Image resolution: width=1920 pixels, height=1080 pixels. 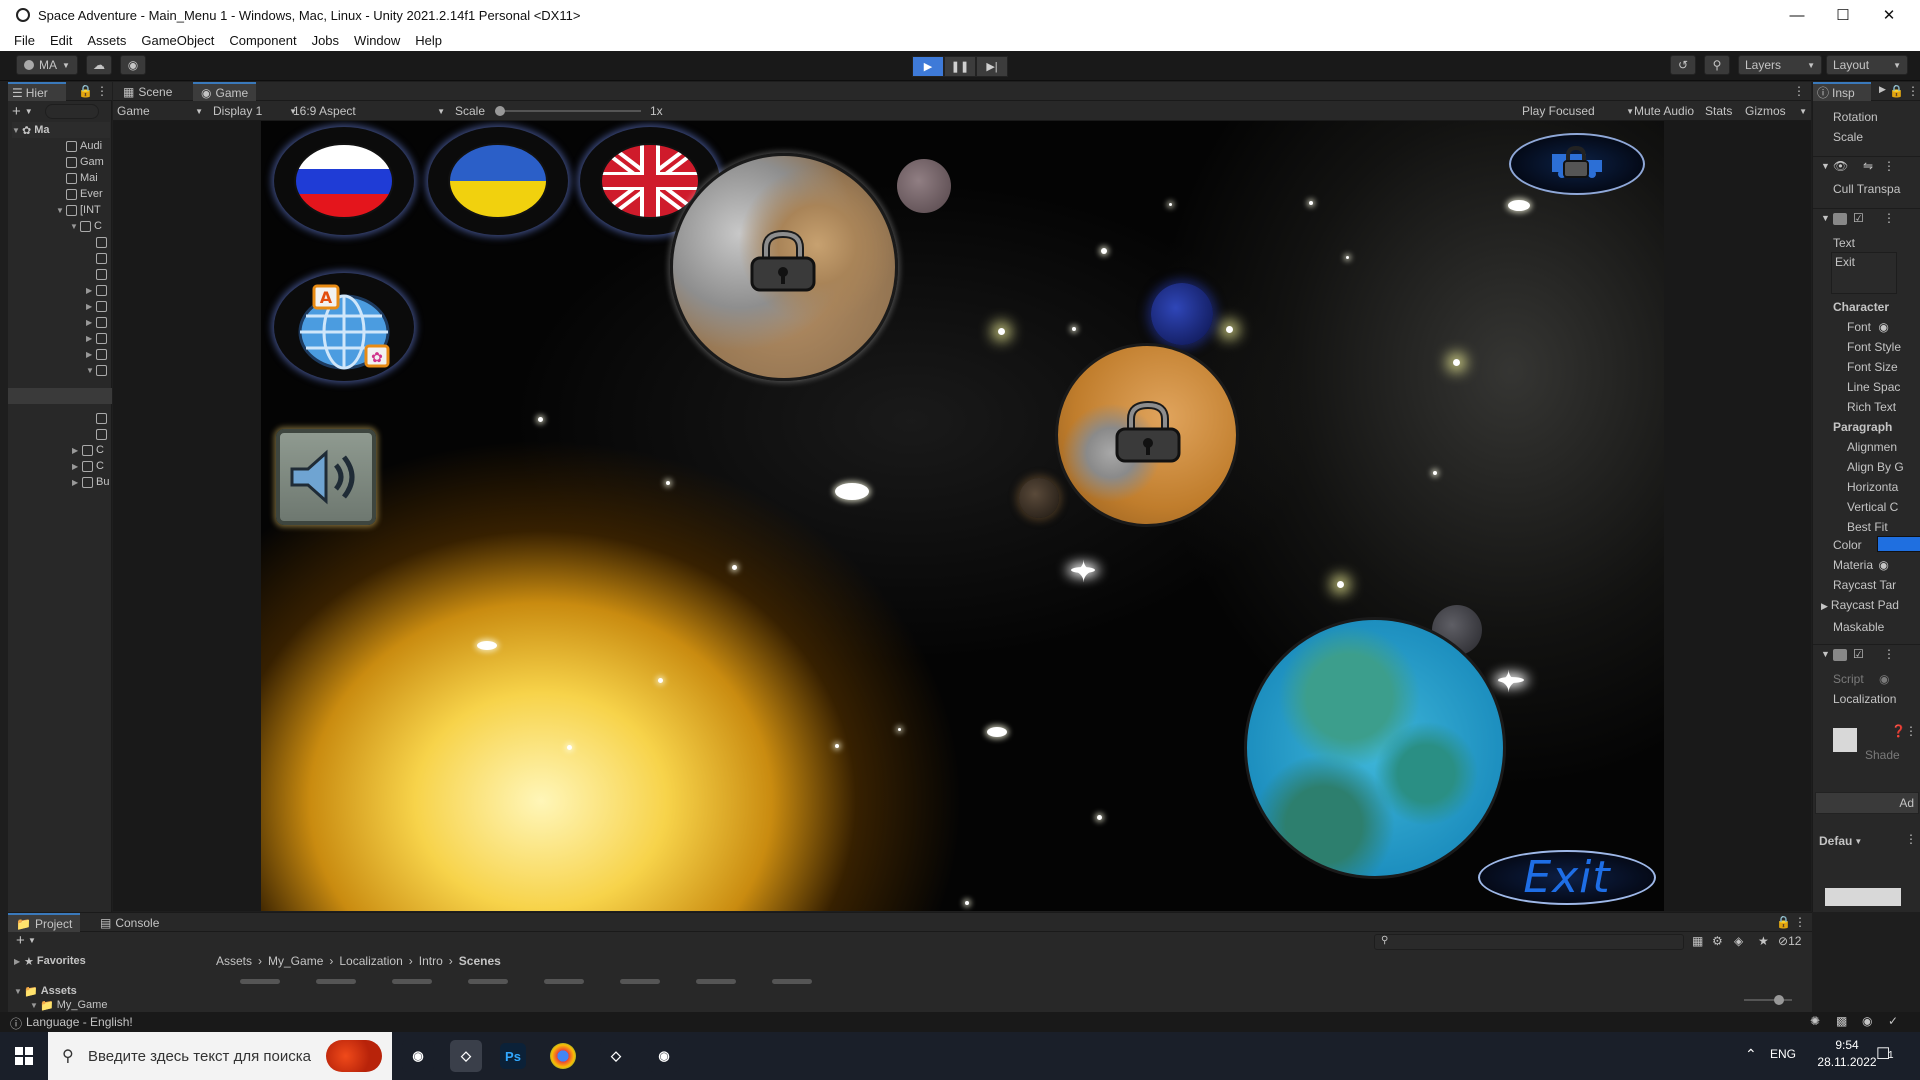 What do you see at coordinates (84, 146) in the screenshot?
I see `hierarchy-item: Audi` at bounding box center [84, 146].